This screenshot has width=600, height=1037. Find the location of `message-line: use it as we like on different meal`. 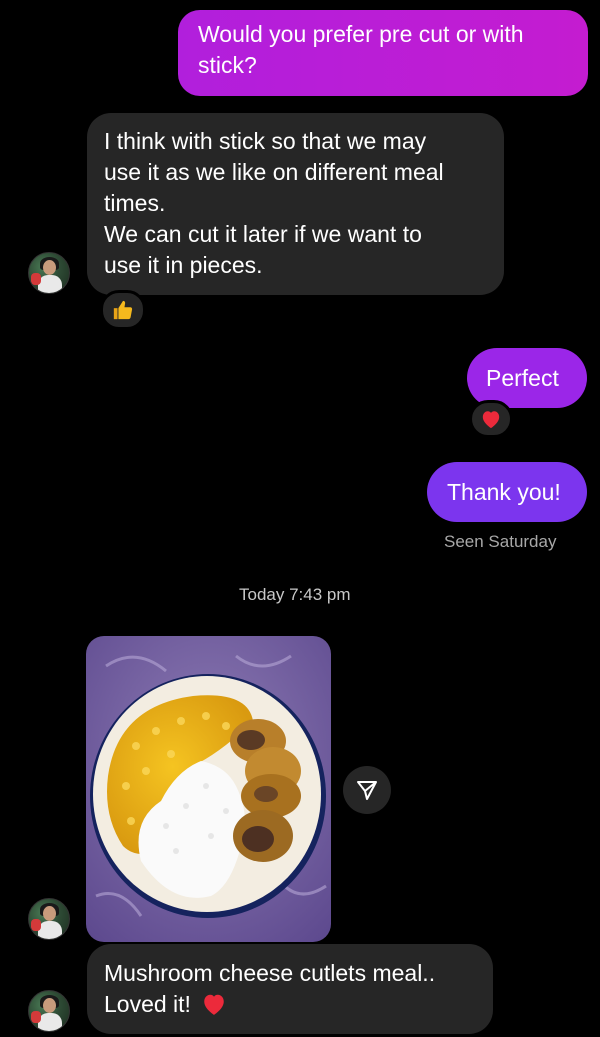

message-line: use it as we like on different meal is located at coordinates (274, 172).